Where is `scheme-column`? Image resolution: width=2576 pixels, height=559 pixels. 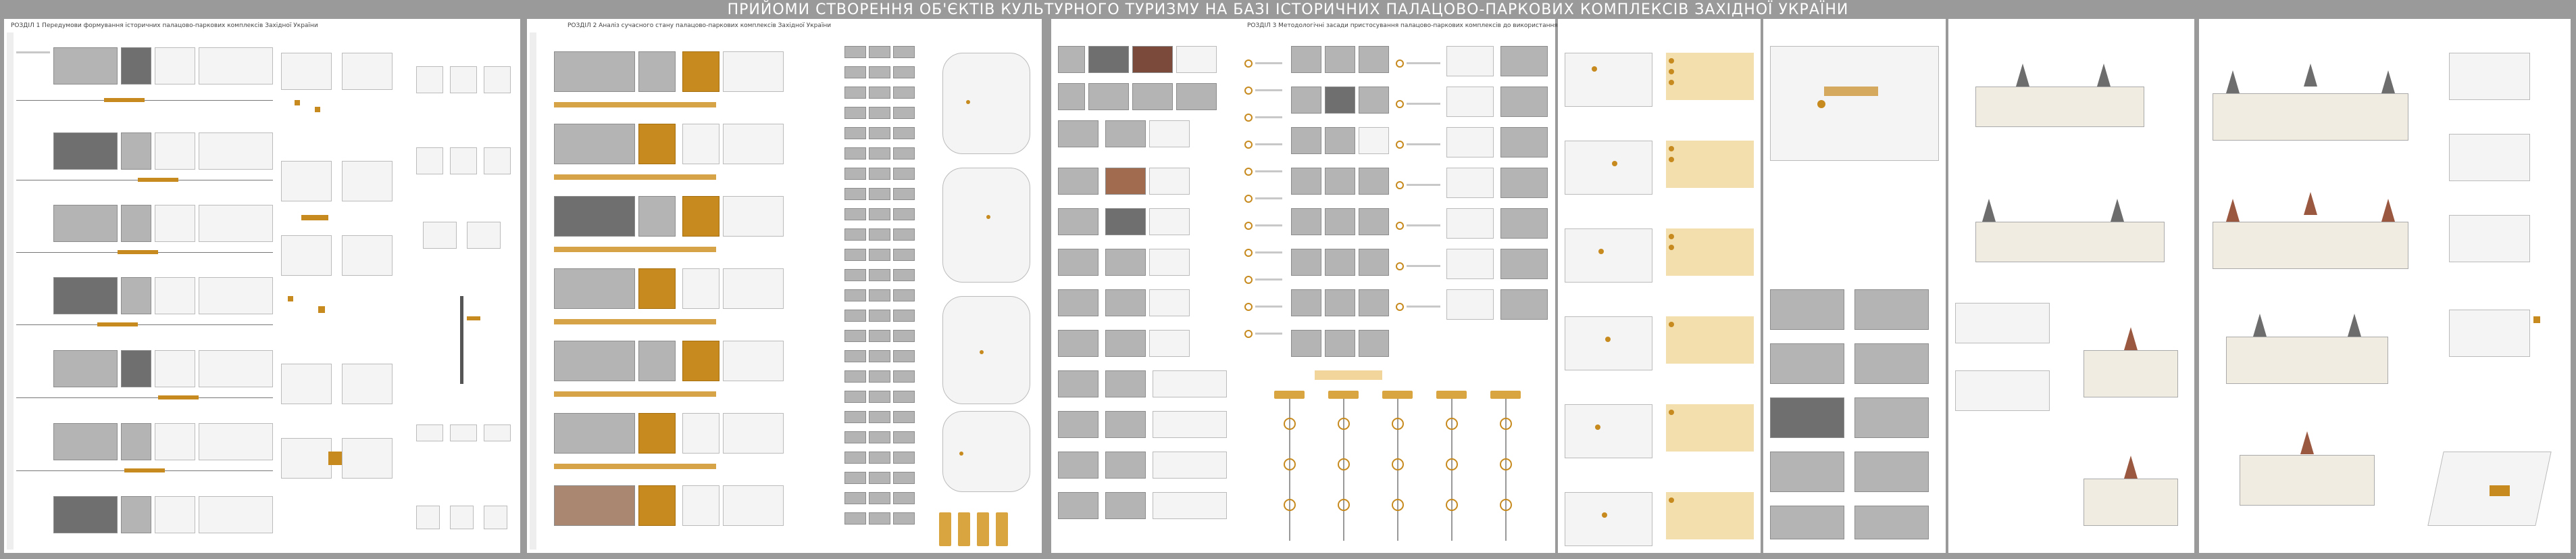 scheme-column is located at coordinates (338, 296).